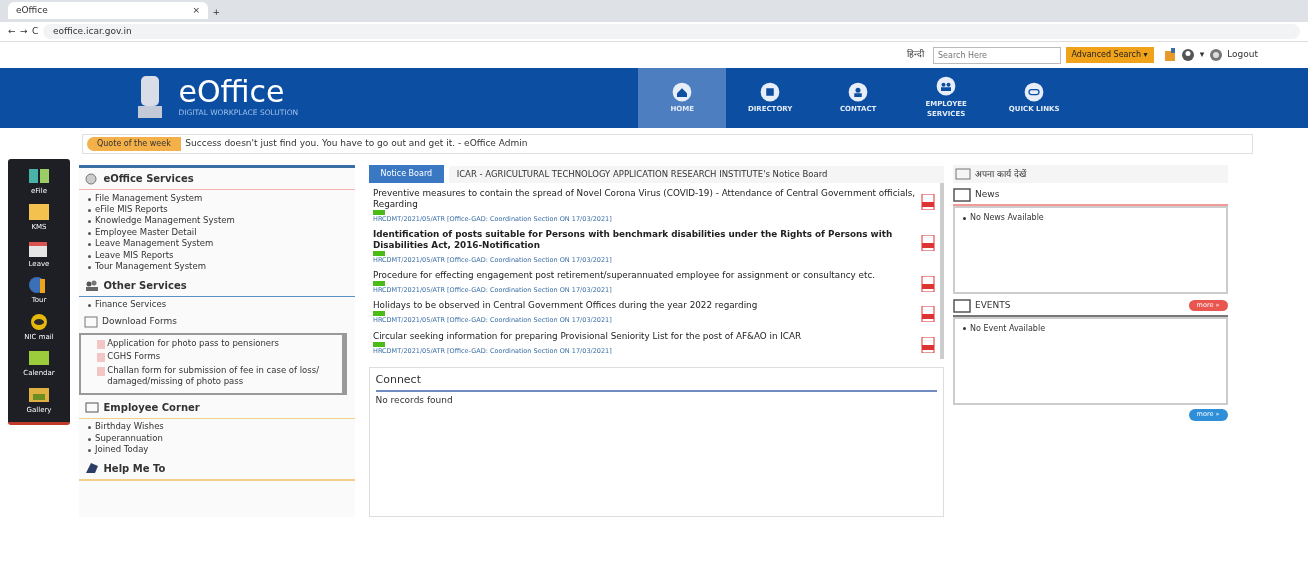  What do you see at coordinates (682, 91) in the screenshot?
I see `home-icon` at bounding box center [682, 91].